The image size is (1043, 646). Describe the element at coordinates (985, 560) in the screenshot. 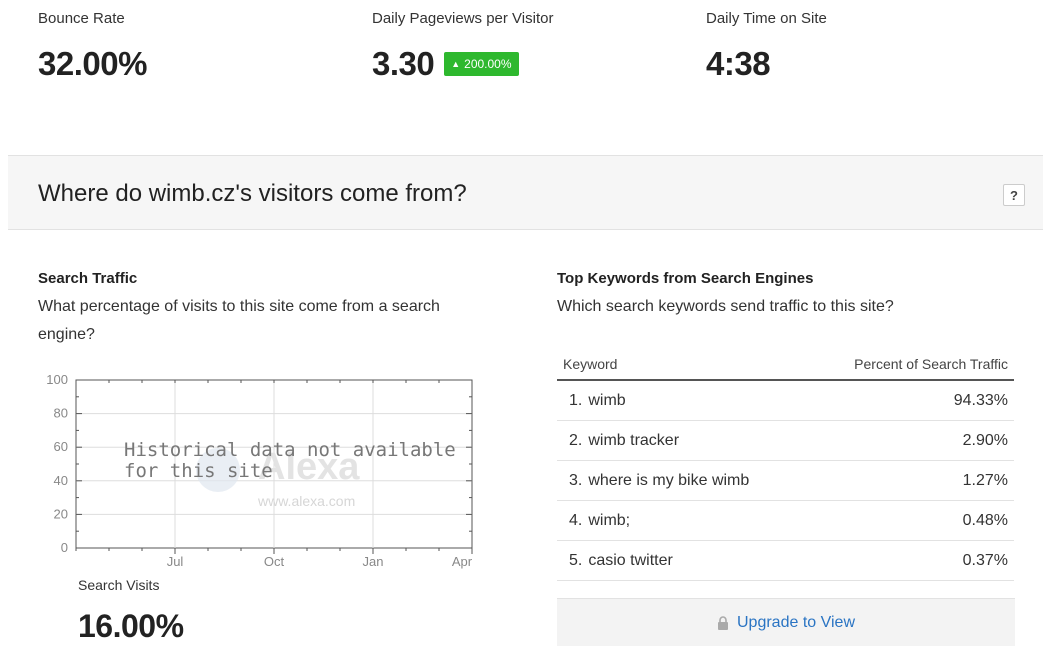

I see `keyword-percent: 0.37%` at that location.